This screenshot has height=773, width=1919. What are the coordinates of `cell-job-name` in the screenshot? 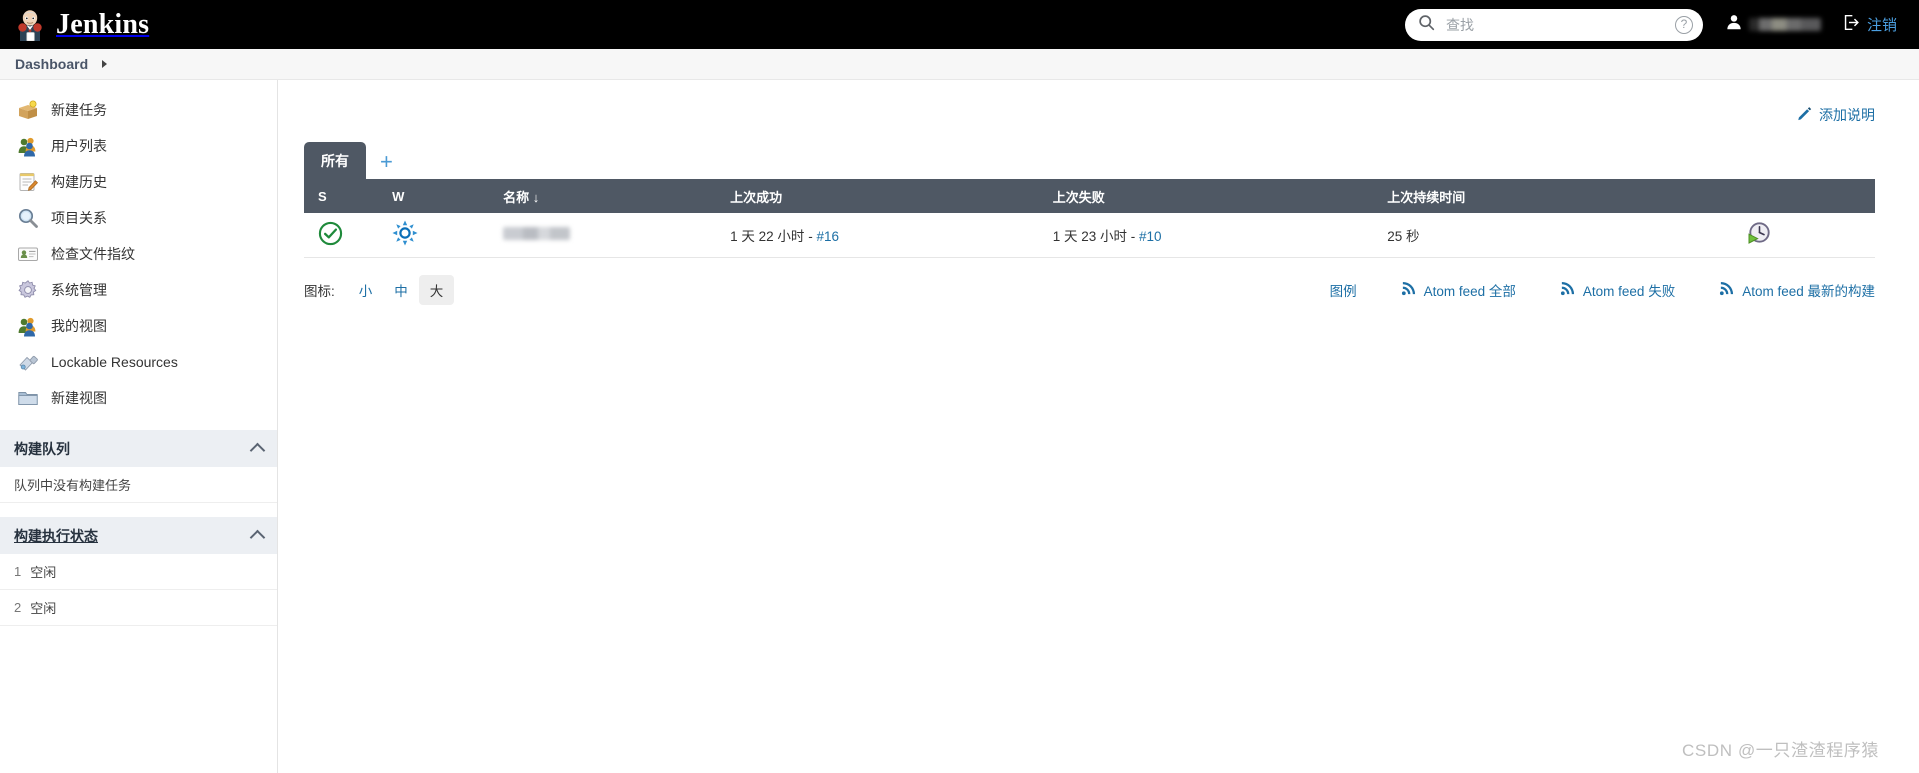 It's located at (603, 235).